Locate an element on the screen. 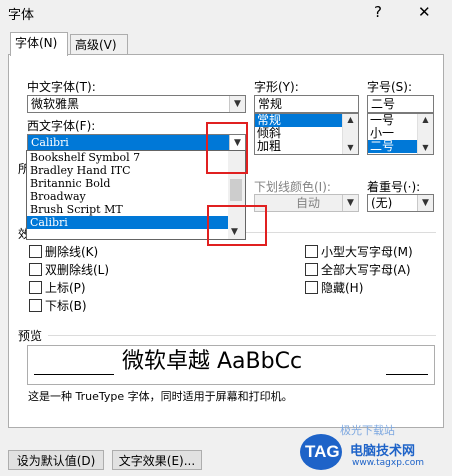 The width and height of the screenshot is (452, 476). size-list: 一号 小一 二号 ▲ ▼ is located at coordinates (400, 134).